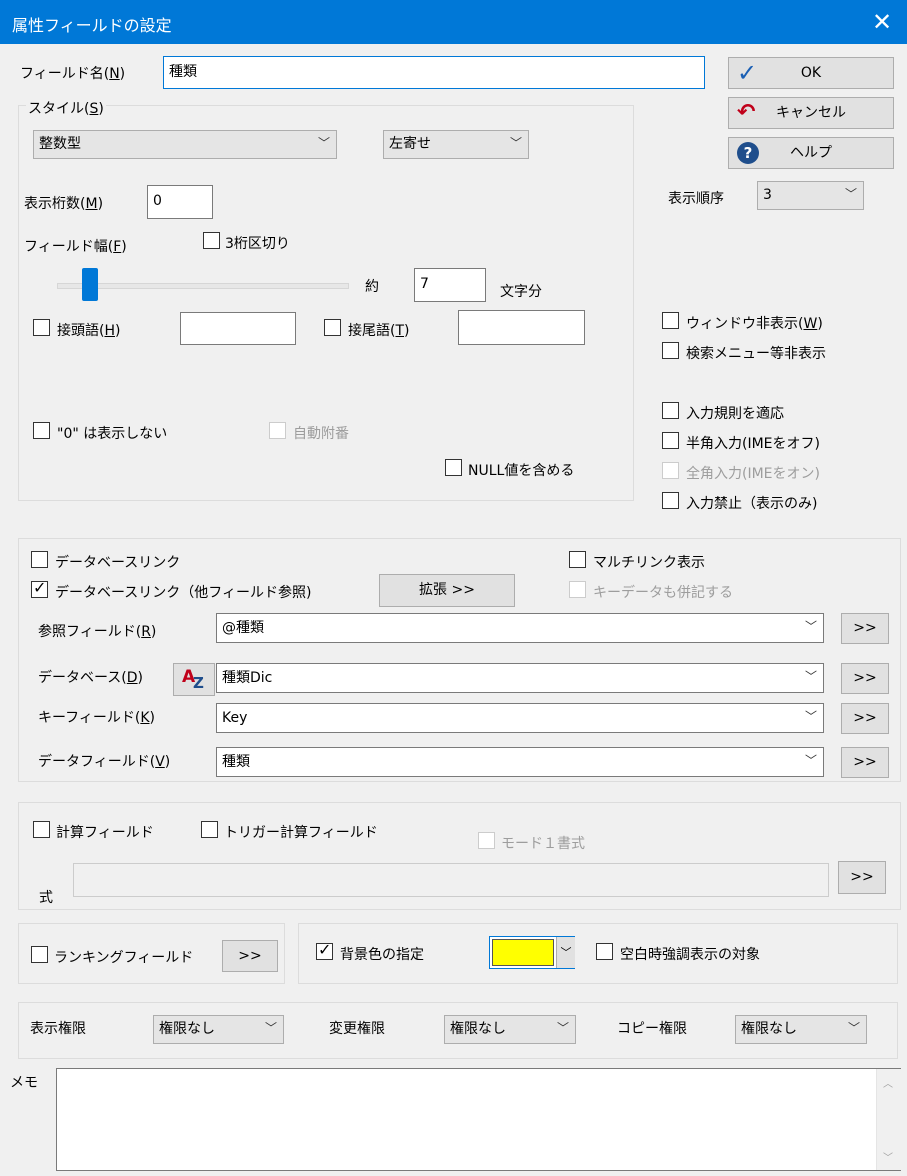 This screenshot has width=907, height=1176. I want to click on calc-field-checkbox, so click(41, 829).